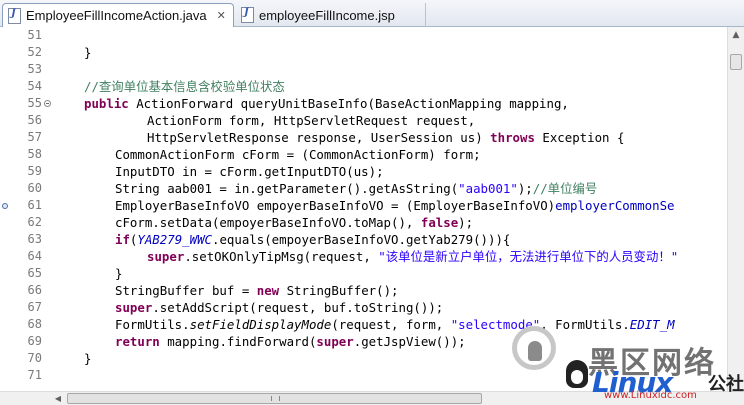 This screenshot has width=744, height=405. Describe the element at coordinates (34, 171) in the screenshot. I see `line-number: 59` at that location.